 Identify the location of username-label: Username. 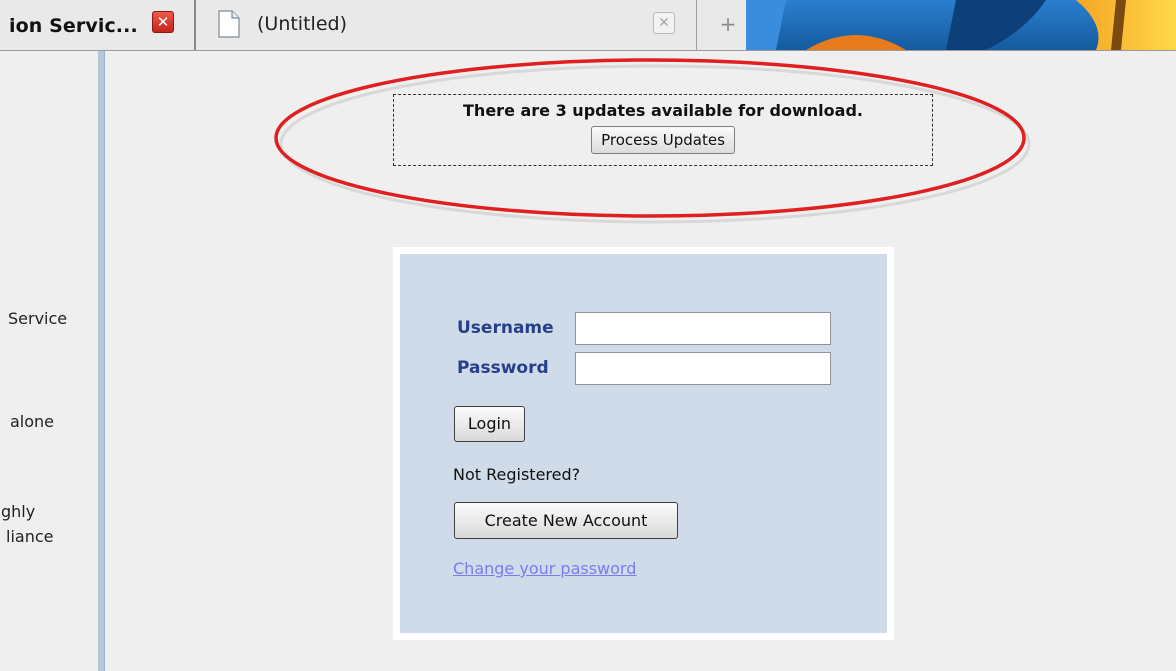
(505, 328).